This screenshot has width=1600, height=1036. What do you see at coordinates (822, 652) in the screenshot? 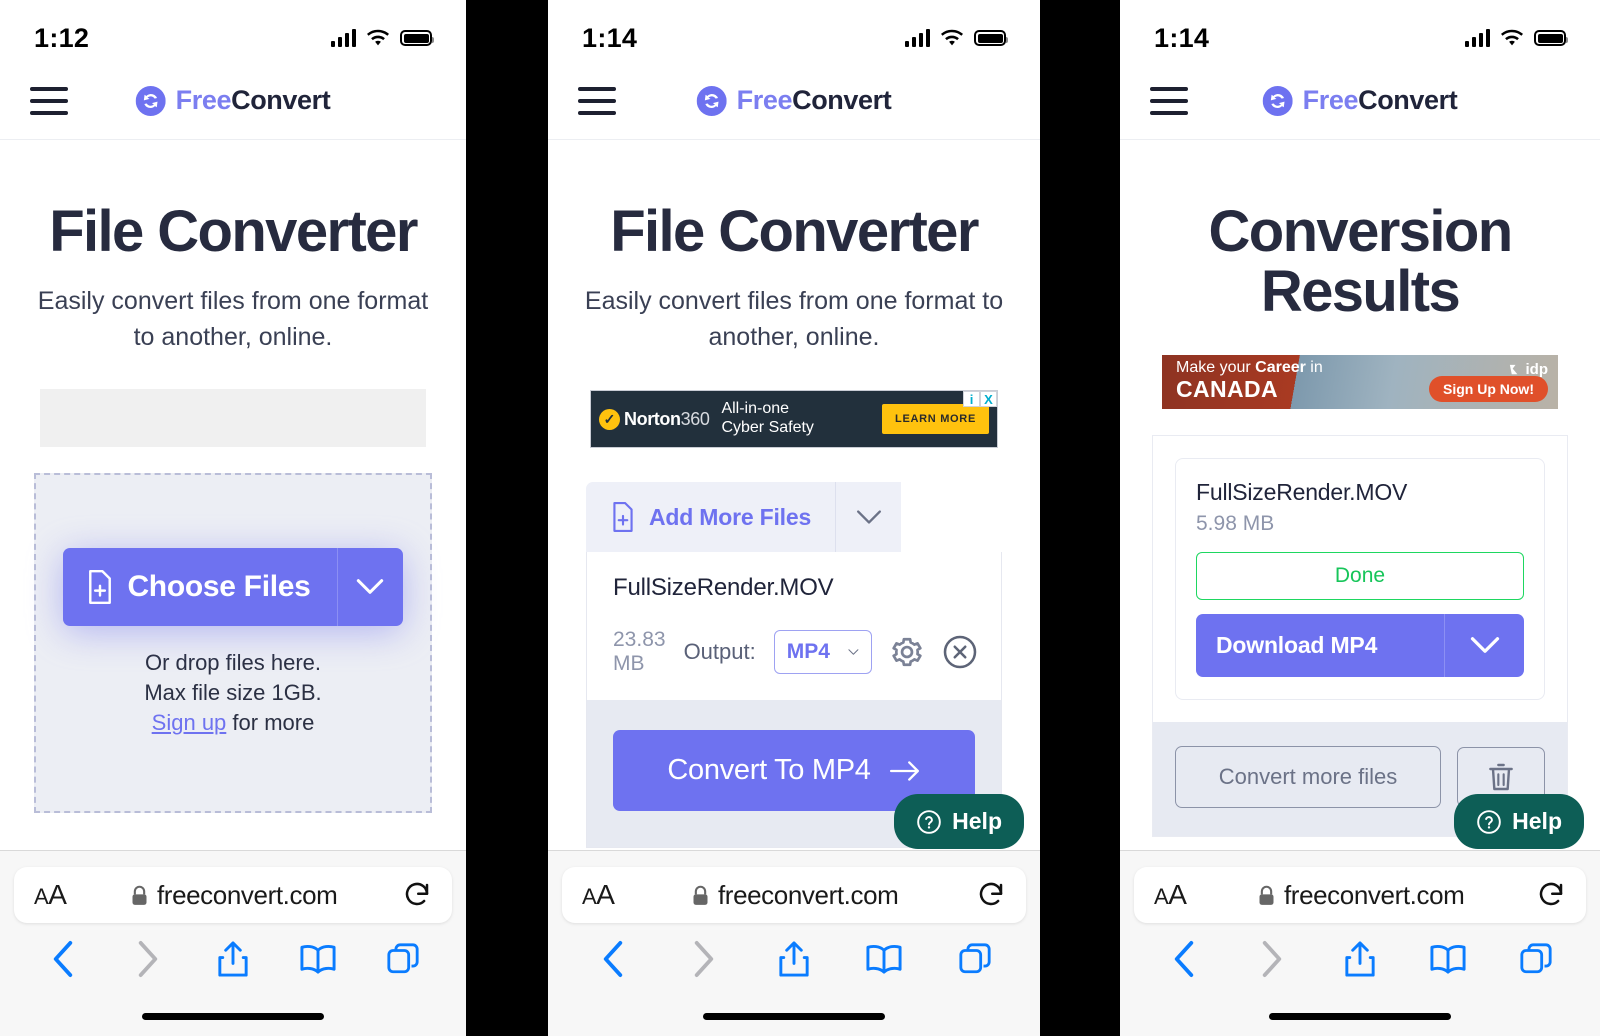
I see `output-format-select: MP4` at bounding box center [822, 652].